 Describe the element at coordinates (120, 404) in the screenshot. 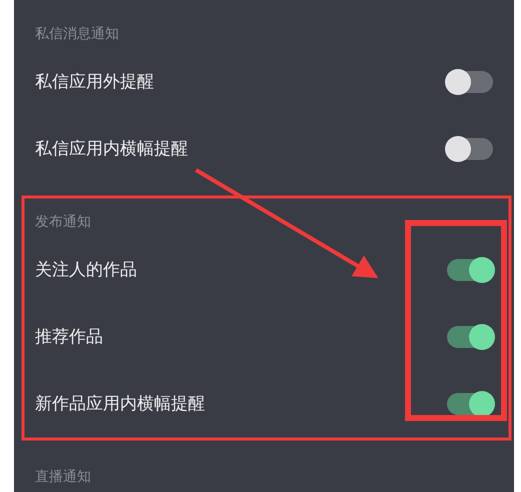

I see `setting-label: 新作品应用内横幅提醒` at that location.